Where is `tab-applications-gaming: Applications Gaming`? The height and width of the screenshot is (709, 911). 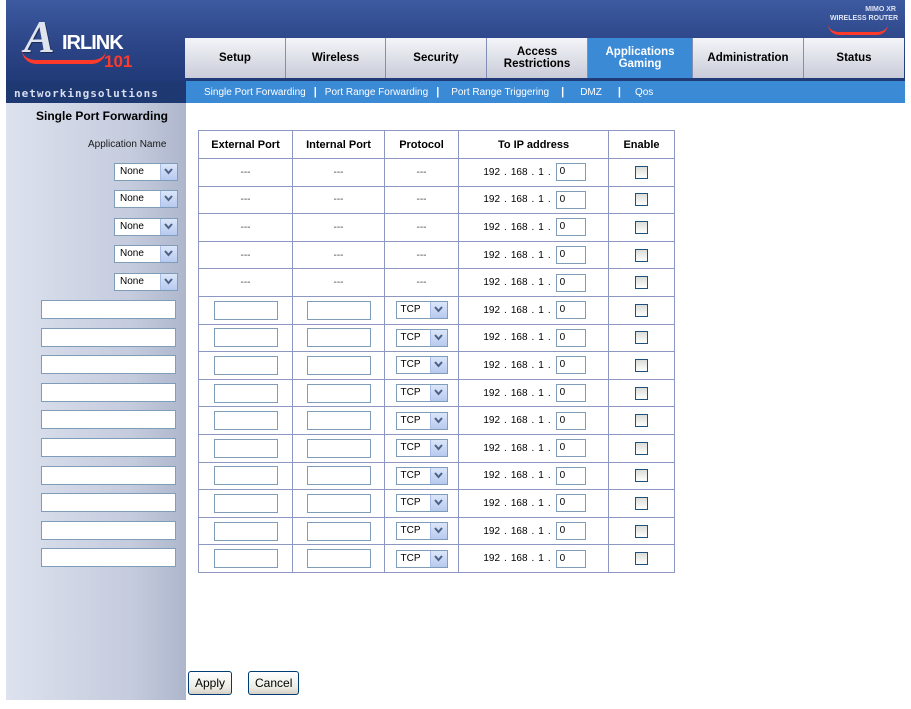
tab-applications-gaming: Applications Gaming is located at coordinates (640, 58).